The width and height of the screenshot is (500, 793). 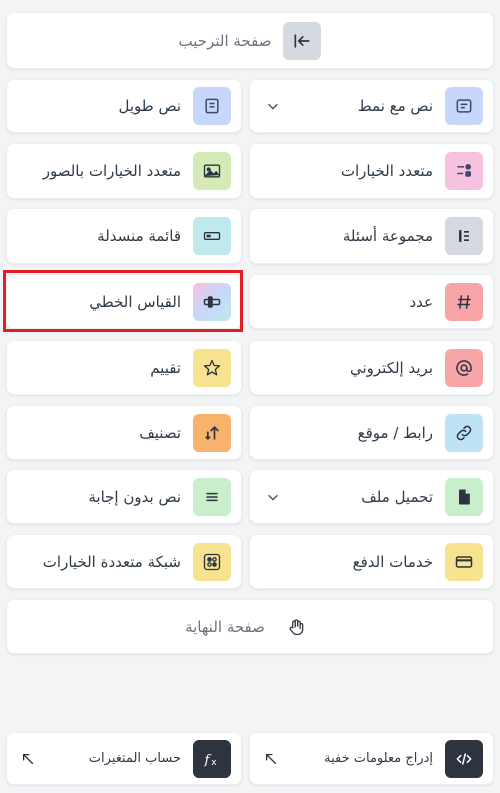 What do you see at coordinates (134, 758) in the screenshot?
I see `variables-calc-label: حساب المتغيرات` at bounding box center [134, 758].